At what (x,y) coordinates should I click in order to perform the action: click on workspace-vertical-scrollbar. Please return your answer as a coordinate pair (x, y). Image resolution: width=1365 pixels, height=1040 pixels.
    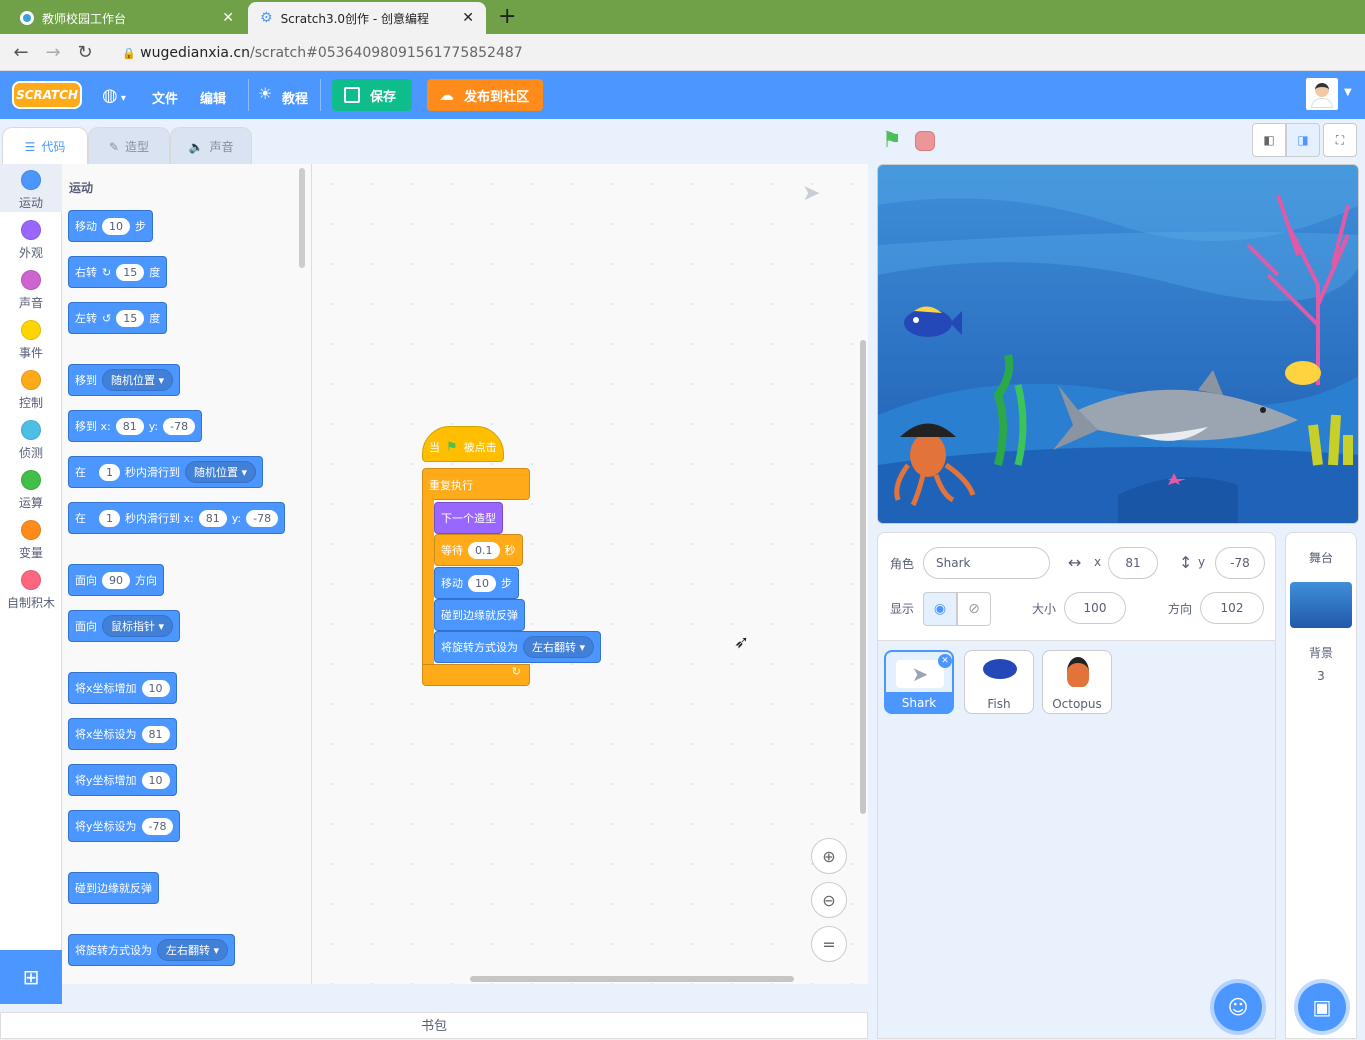
    Looking at the image, I should click on (863, 577).